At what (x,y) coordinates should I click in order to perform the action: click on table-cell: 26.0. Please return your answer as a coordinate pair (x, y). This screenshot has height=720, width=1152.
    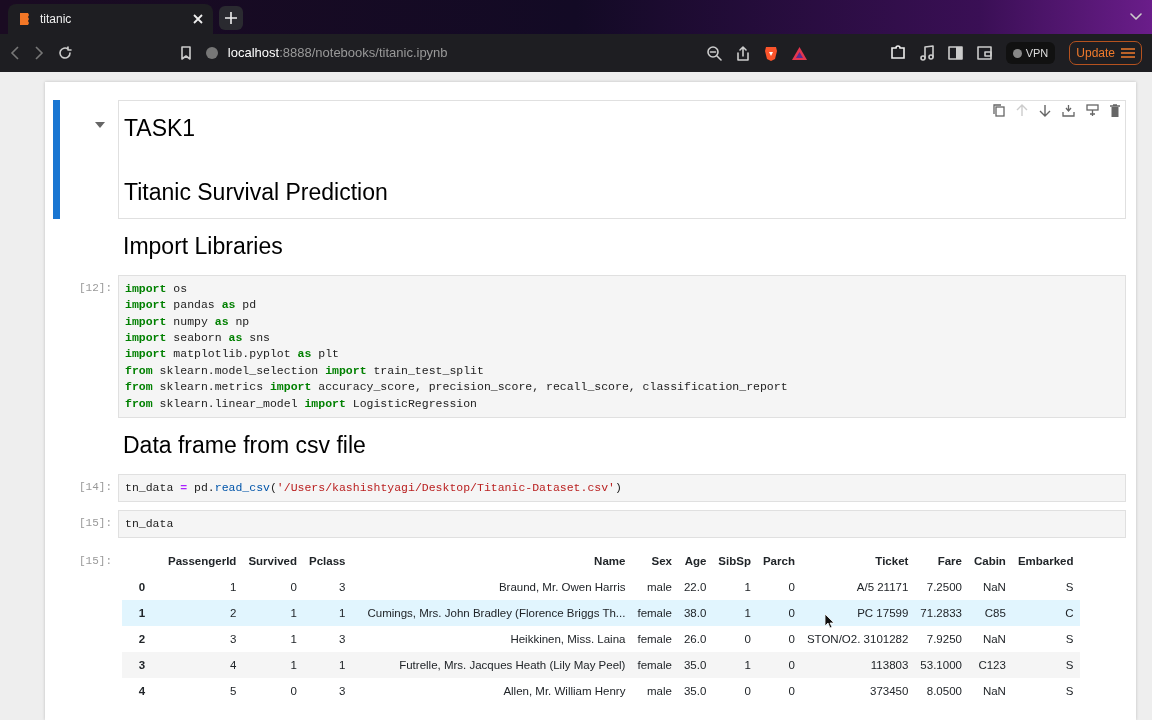
    Looking at the image, I should click on (695, 639).